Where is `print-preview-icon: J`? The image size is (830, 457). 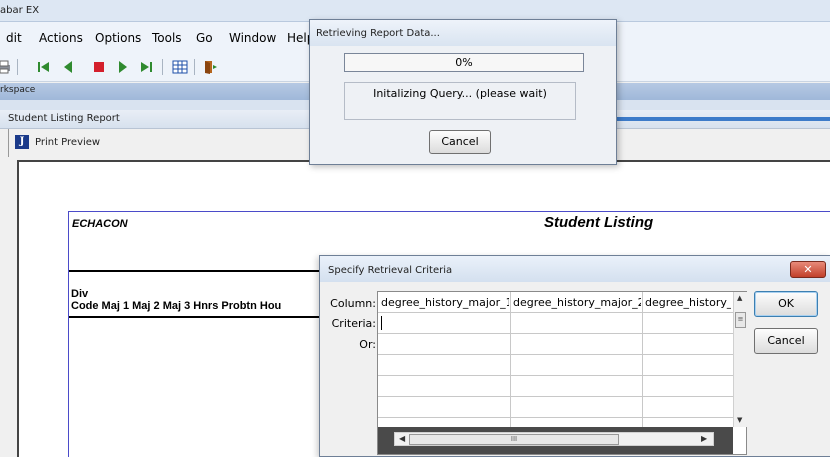
print-preview-icon: J is located at coordinates (22, 142).